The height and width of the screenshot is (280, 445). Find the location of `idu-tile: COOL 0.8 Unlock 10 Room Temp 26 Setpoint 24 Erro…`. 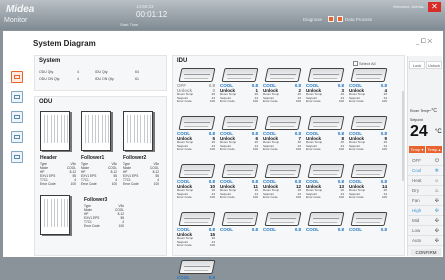

idu-tile: COOL 0.8 Unlock 10 Room Temp 26 Setpoint 24 Erro… is located at coordinates (196, 182).